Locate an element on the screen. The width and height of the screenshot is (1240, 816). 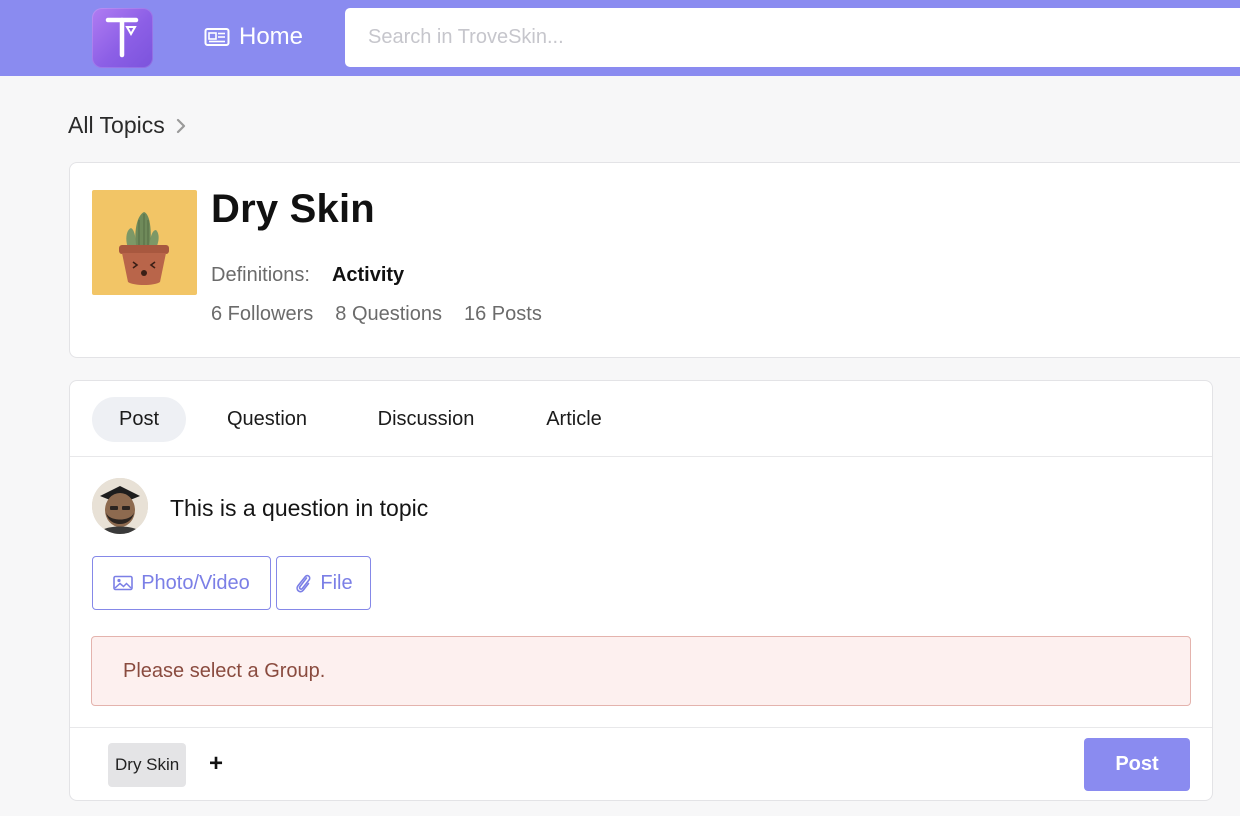
search-input is located at coordinates (792, 37).